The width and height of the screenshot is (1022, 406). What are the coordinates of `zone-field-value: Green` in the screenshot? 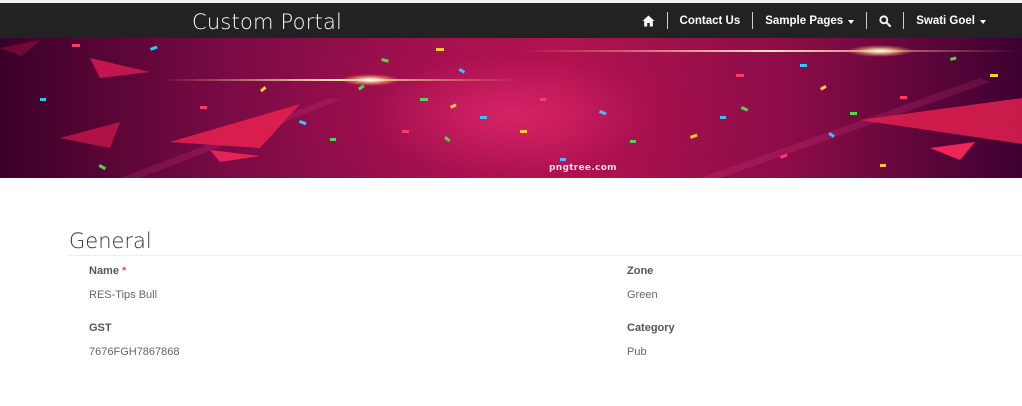 It's located at (642, 295).